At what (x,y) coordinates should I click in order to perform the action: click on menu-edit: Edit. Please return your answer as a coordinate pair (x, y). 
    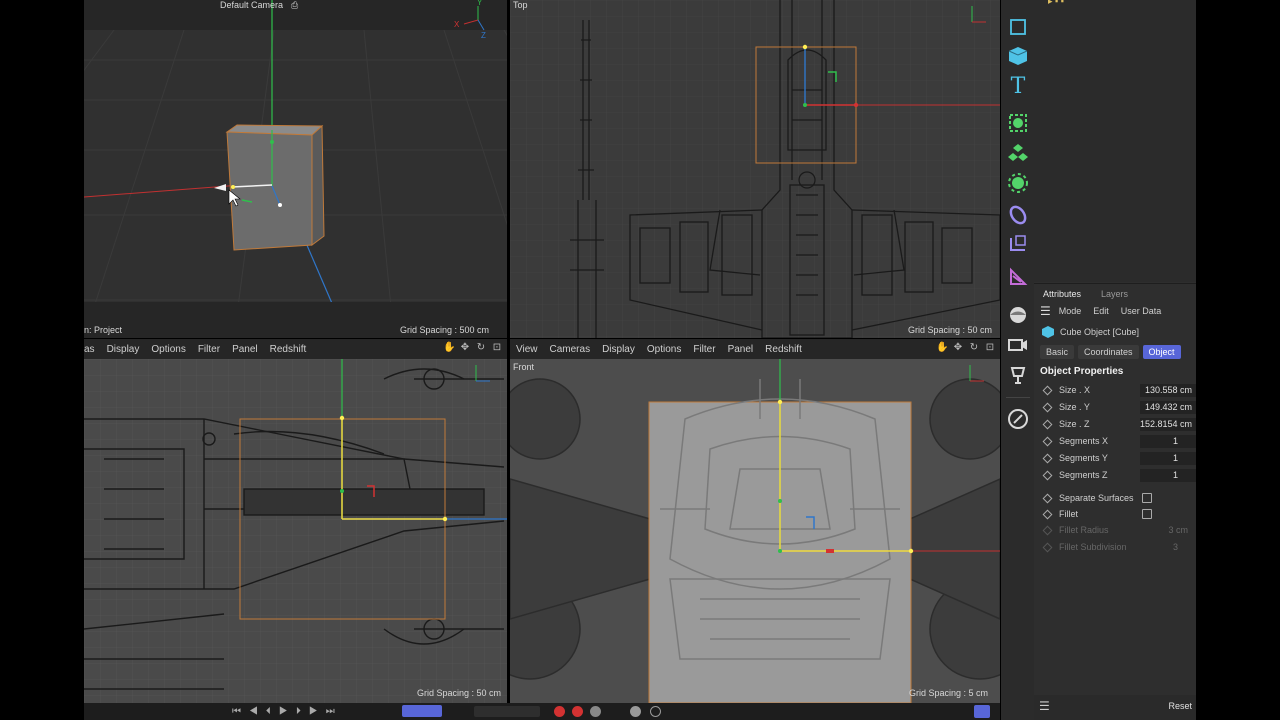
    Looking at the image, I should click on (1101, 311).